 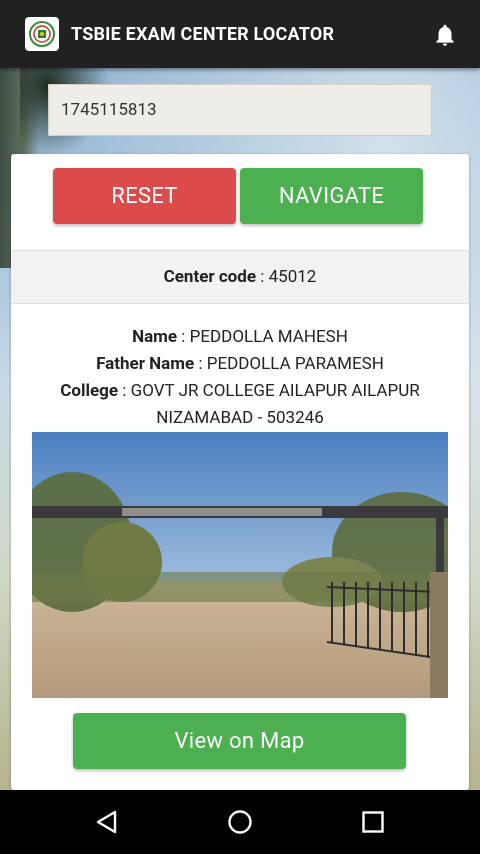 I want to click on recents-square-icon, so click(x=373, y=822).